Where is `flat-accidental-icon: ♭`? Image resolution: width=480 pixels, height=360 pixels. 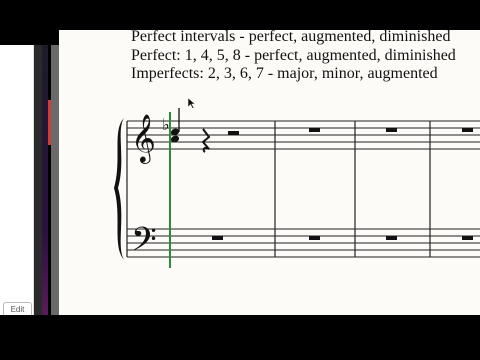
flat-accidental-icon: ♭ is located at coordinates (166, 124).